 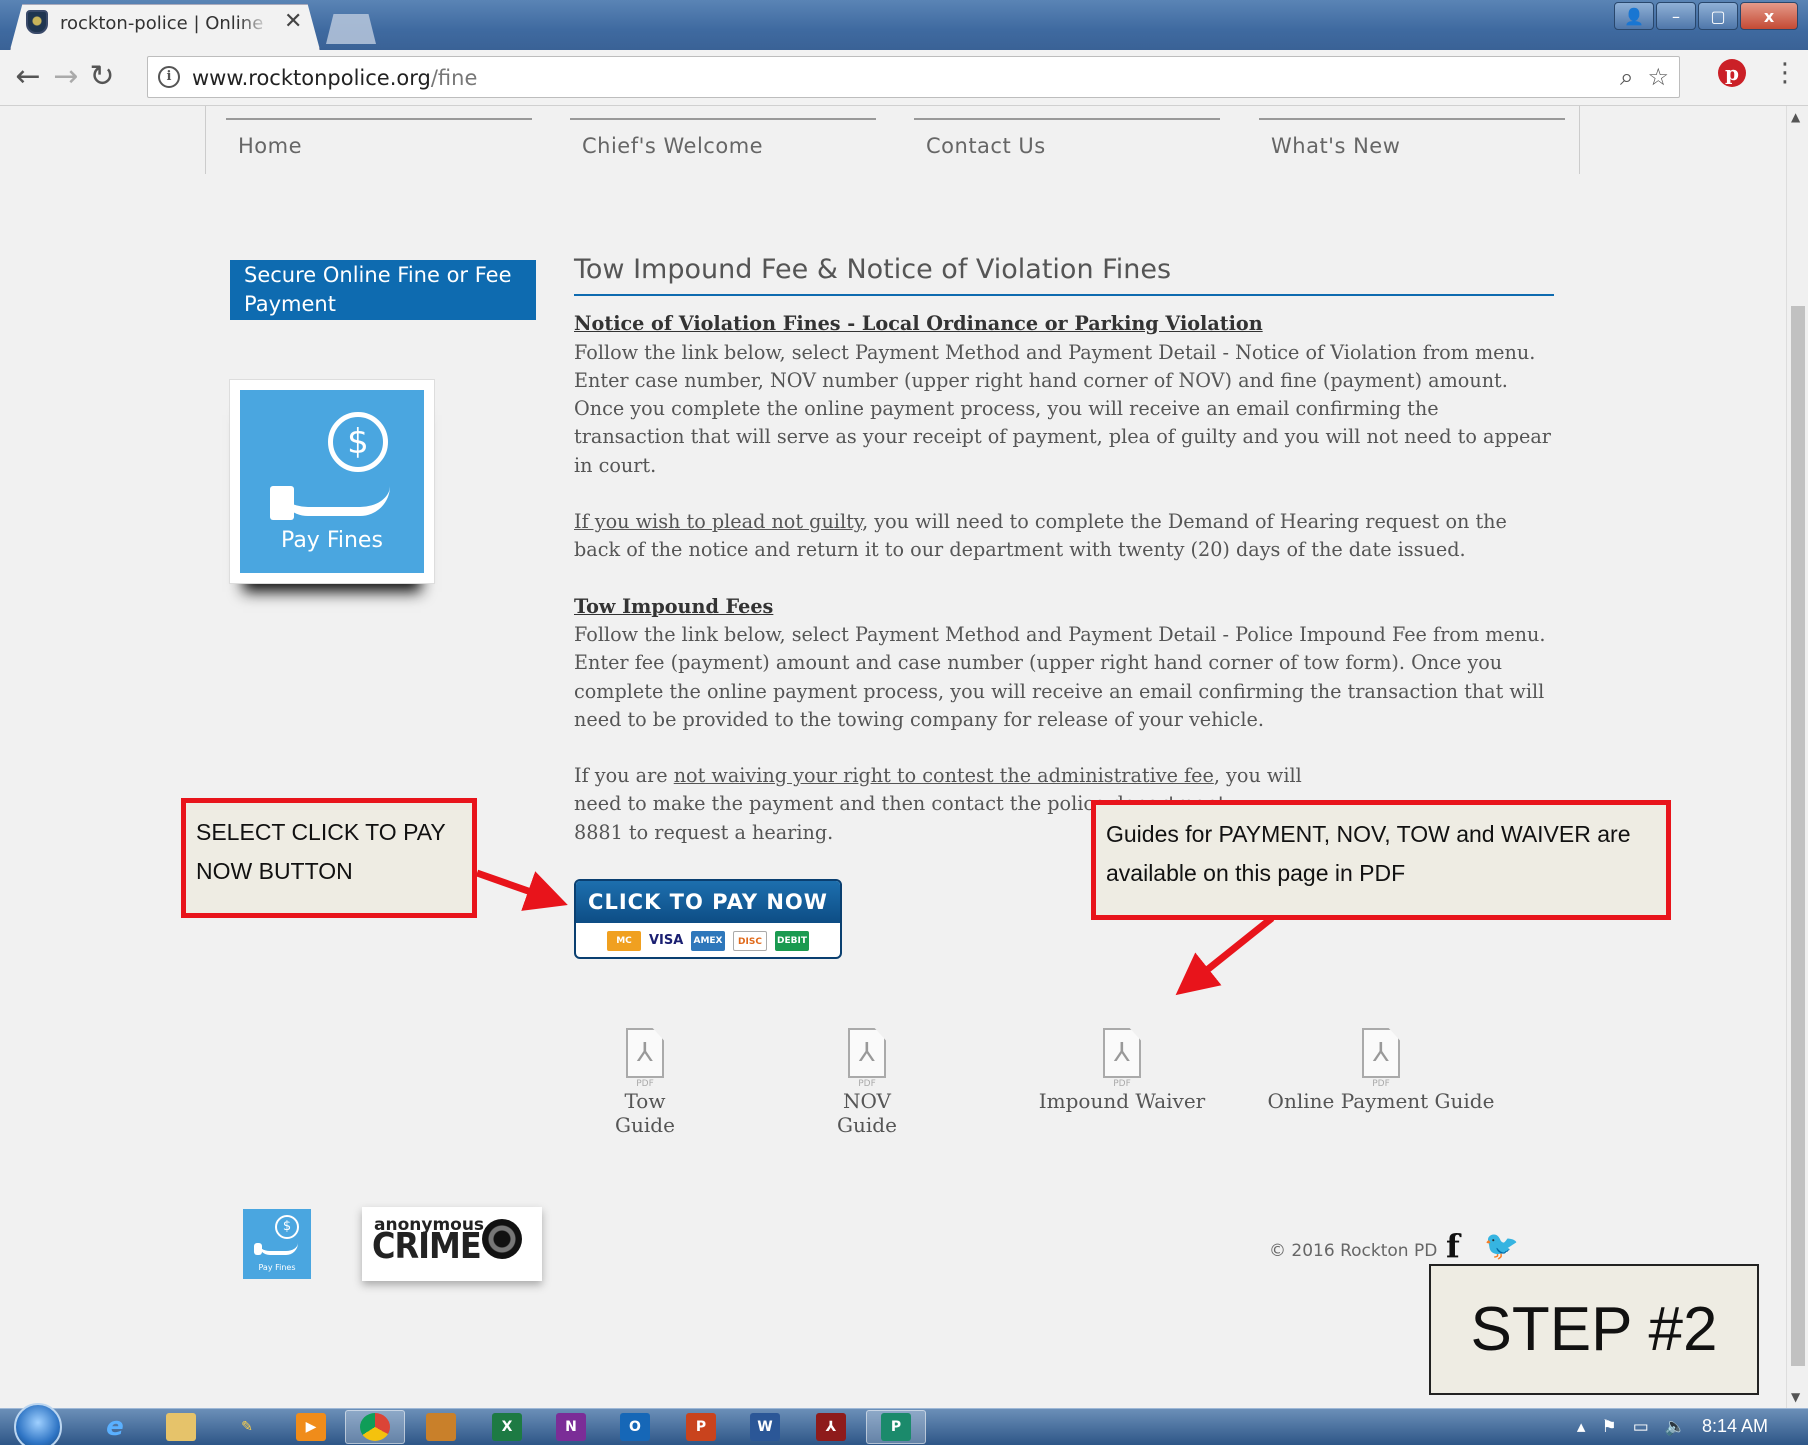 I want to click on zoom-icon: ⌕, so click(x=1626, y=77).